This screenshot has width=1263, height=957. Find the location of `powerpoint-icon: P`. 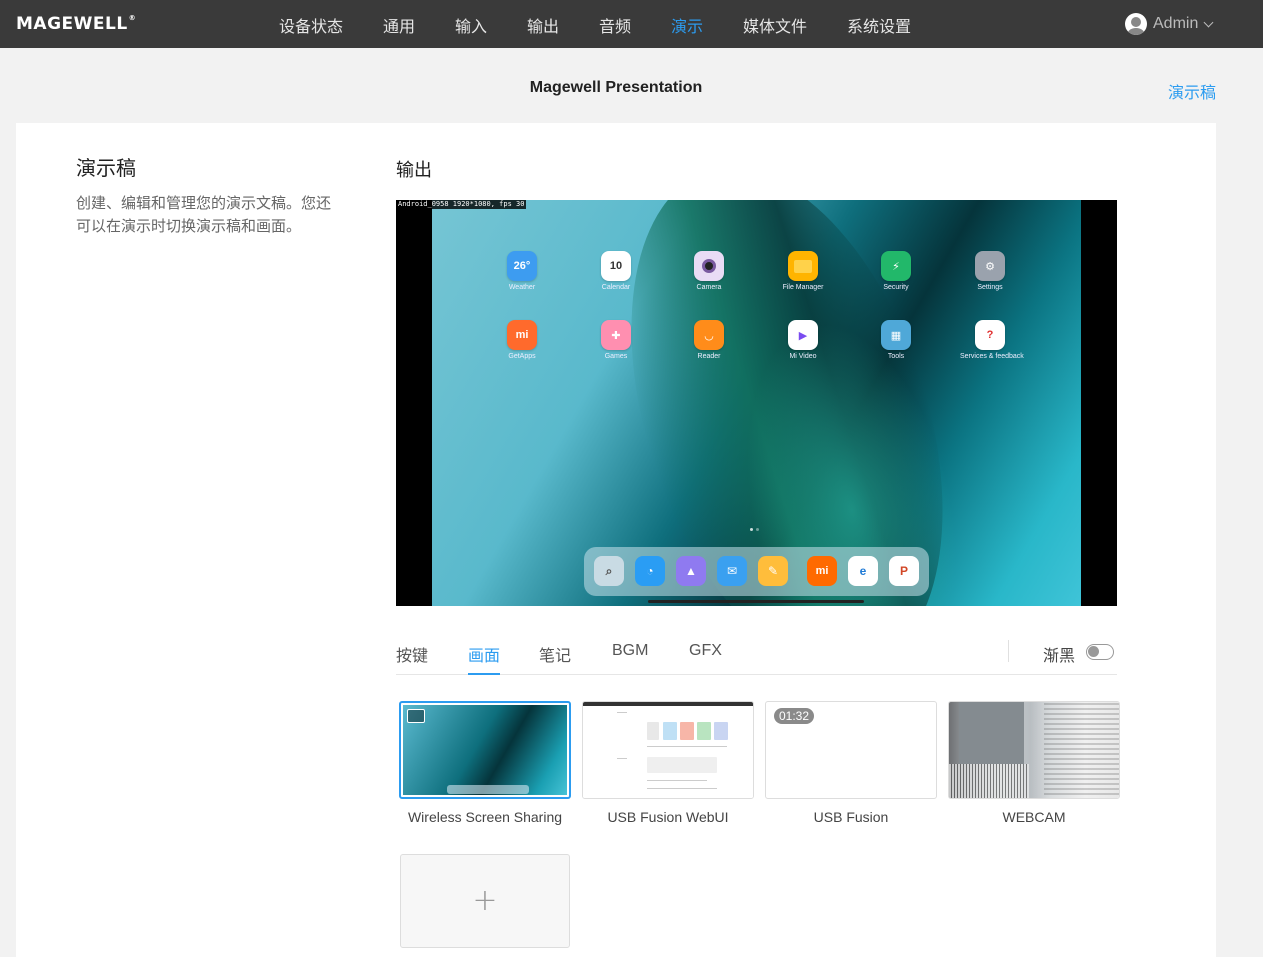

powerpoint-icon: P is located at coordinates (904, 571).